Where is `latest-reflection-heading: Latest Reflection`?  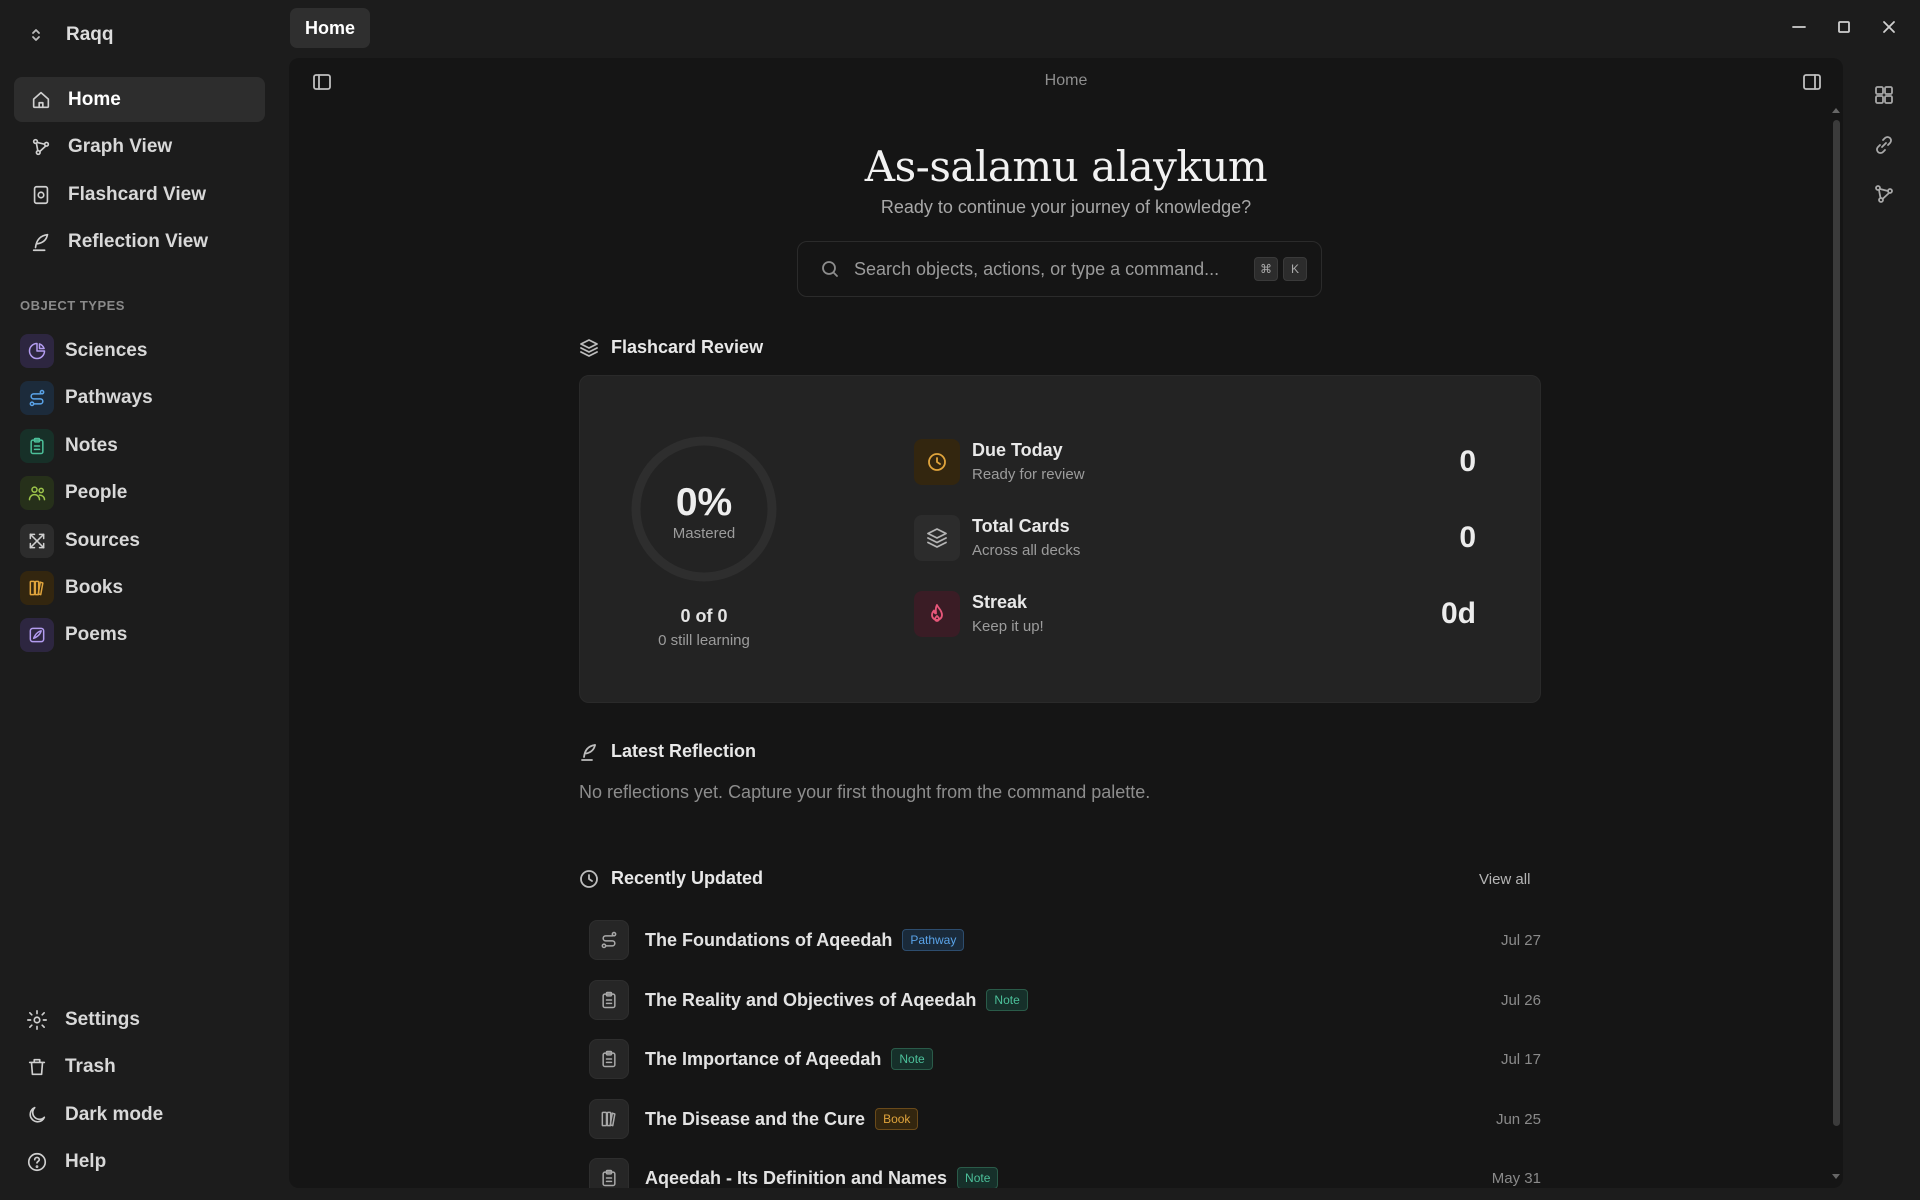
latest-reflection-heading: Latest Reflection is located at coordinates (667, 751).